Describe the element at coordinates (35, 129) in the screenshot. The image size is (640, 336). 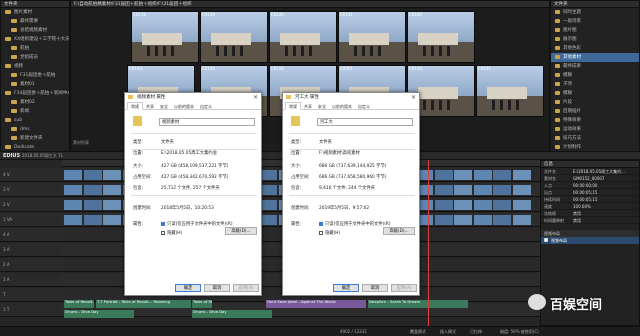
I see `tree-item: dms` at that location.